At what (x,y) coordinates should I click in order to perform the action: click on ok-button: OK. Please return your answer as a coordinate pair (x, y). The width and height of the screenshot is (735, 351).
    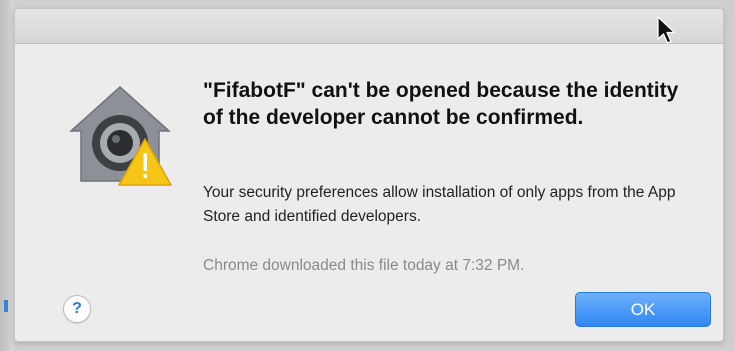
    Looking at the image, I should click on (643, 309).